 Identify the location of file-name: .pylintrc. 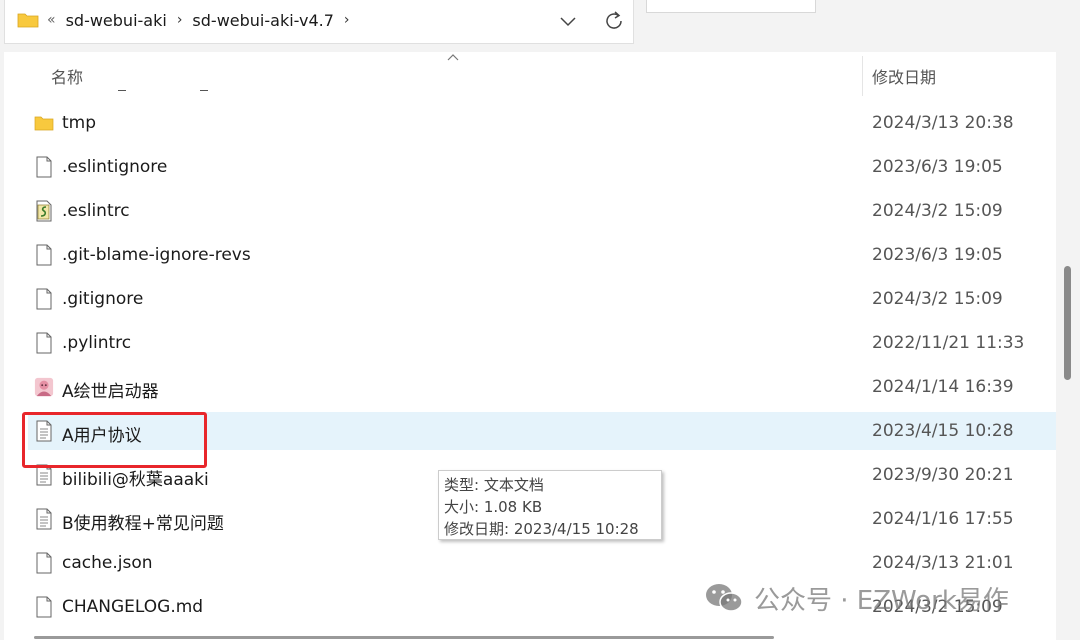
(96, 343).